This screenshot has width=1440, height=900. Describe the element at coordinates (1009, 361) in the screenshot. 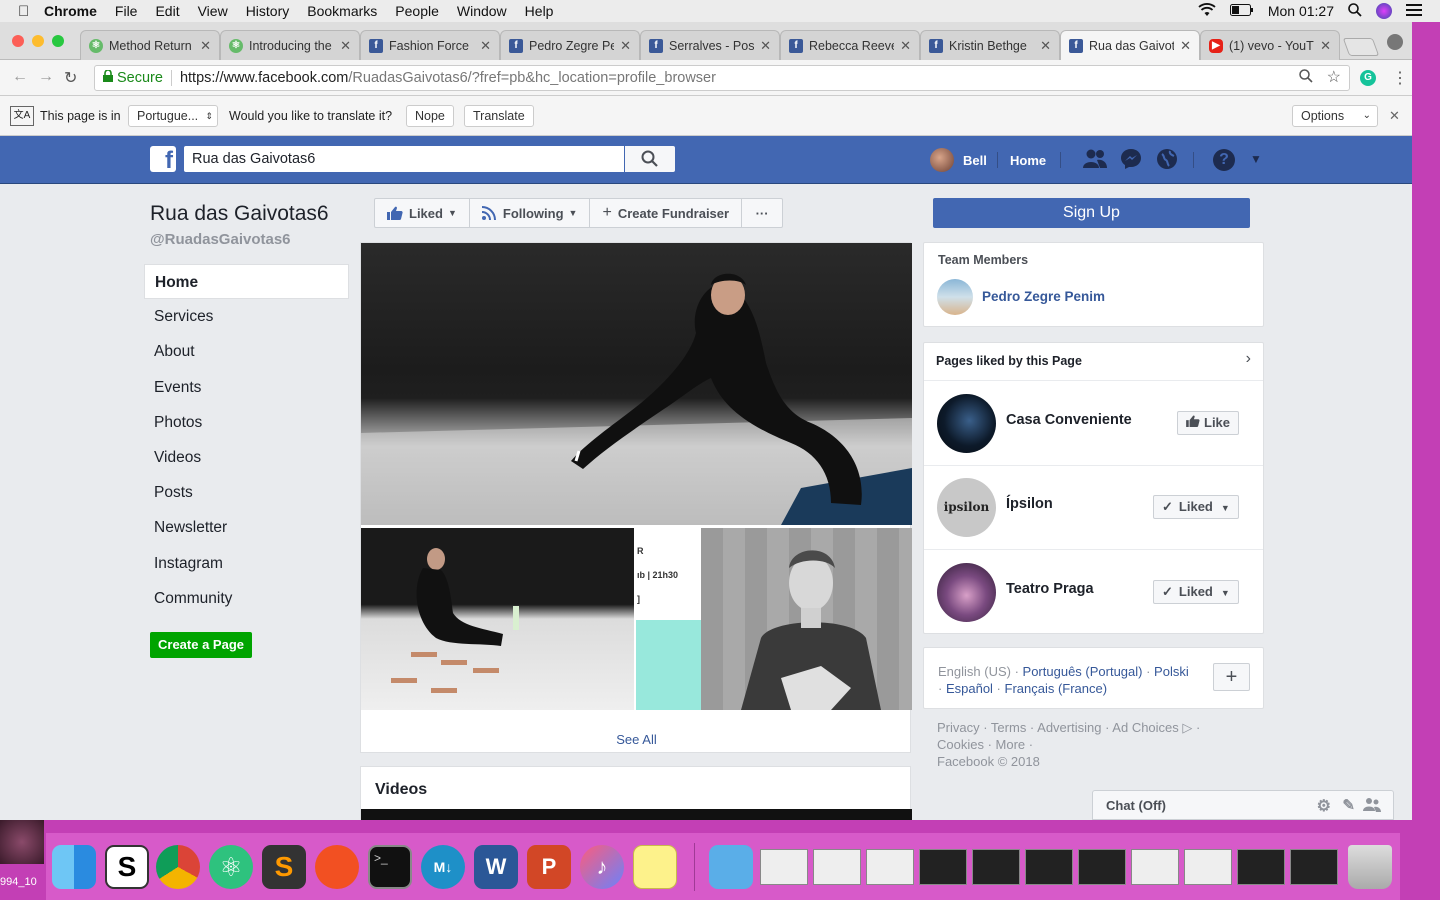

I see `pages-liked-title: Pages liked by this Page` at that location.